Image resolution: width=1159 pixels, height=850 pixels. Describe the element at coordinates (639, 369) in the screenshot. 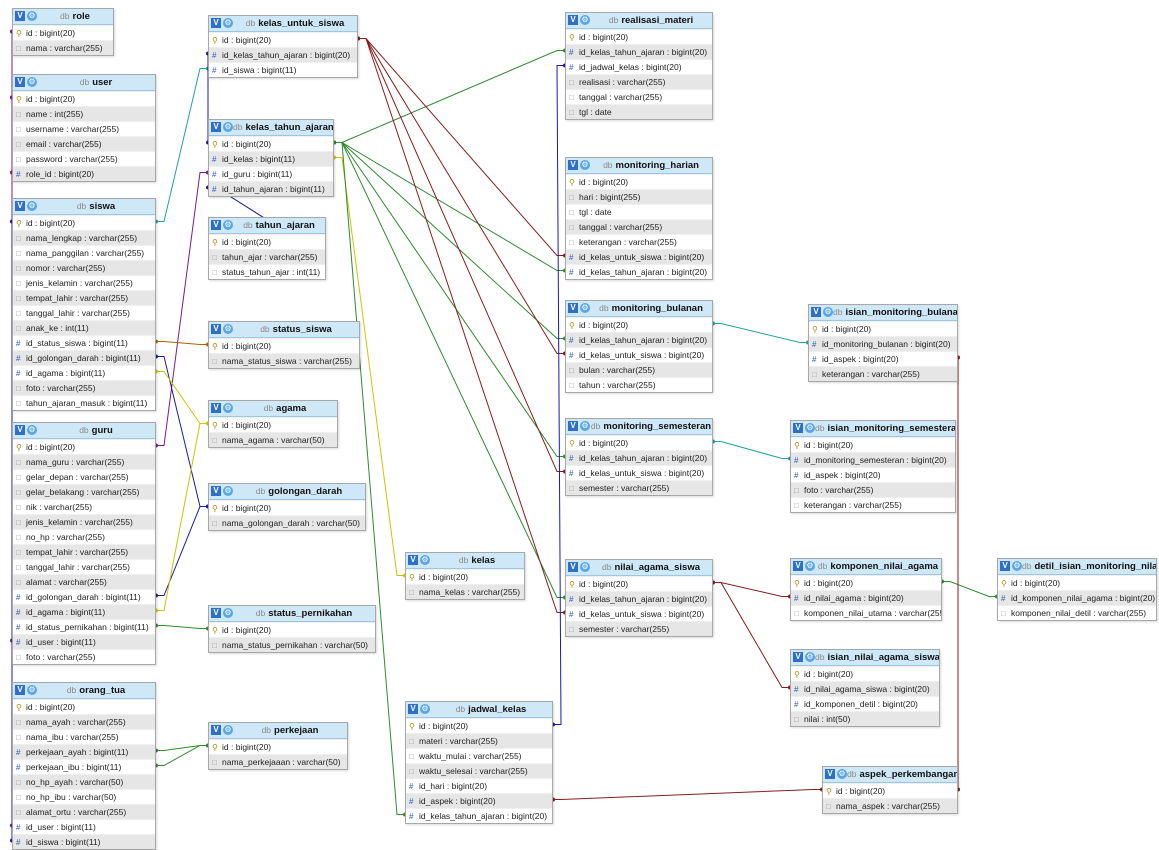

I see `column-row: □ bulan : varchar(255)` at that location.